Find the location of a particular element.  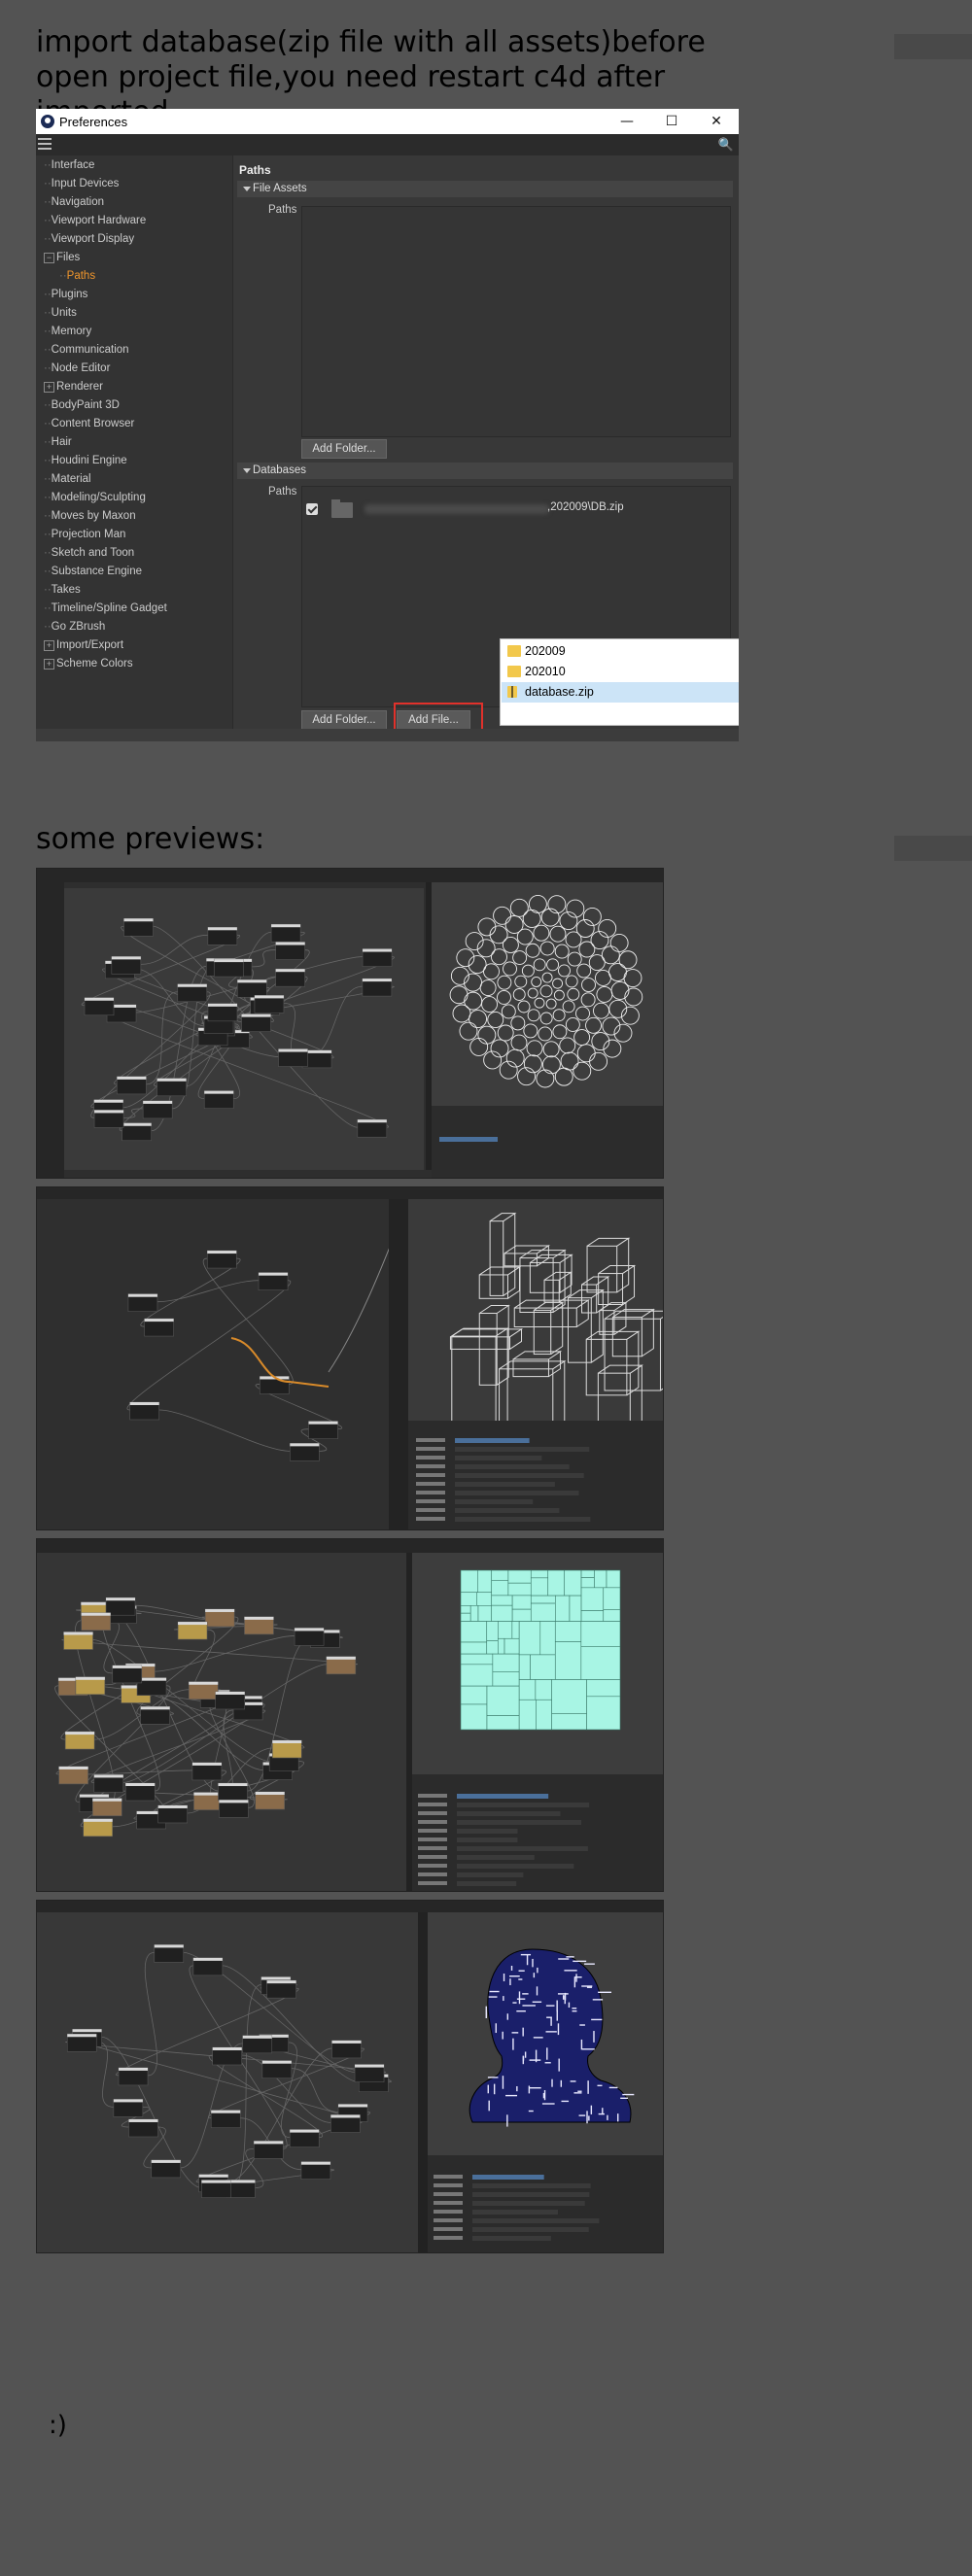

file-popup-item: 202009 is located at coordinates (620, 651).